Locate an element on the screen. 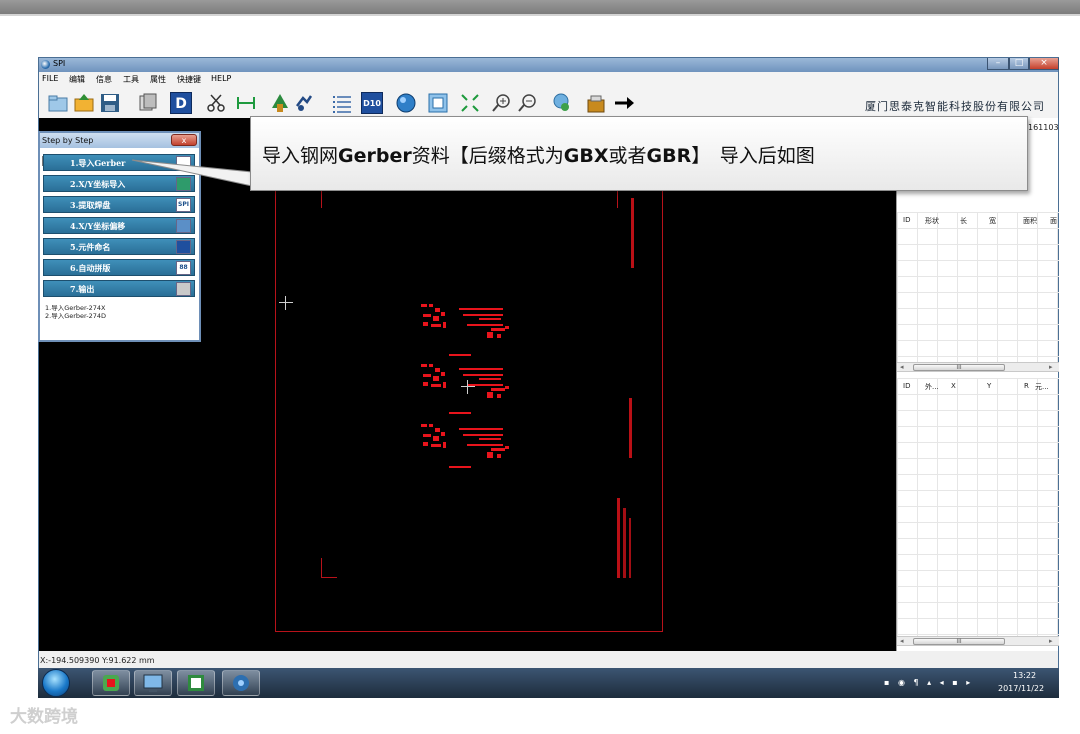 This screenshot has width=1080, height=734. component-table-scrollbar: ◂ III ▸ is located at coordinates (978, 641).